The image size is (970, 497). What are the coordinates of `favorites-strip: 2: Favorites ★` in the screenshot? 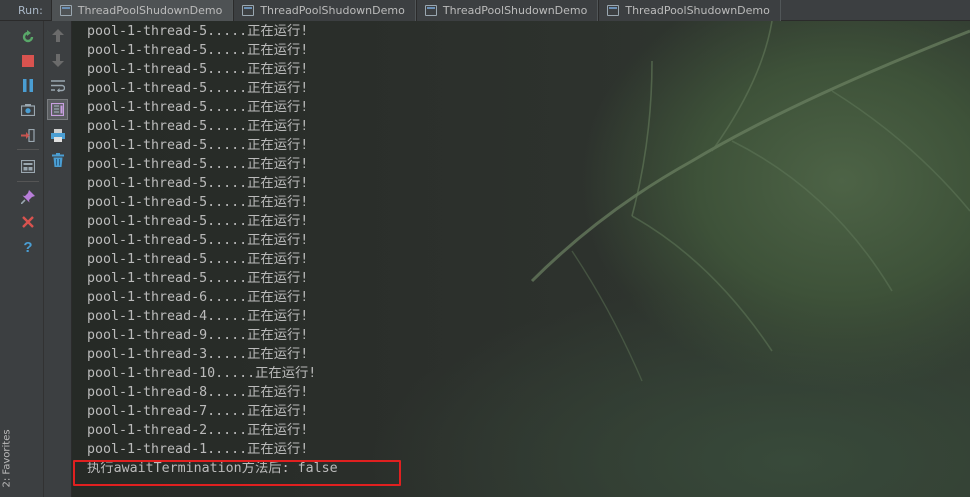 It's located at (7, 259).